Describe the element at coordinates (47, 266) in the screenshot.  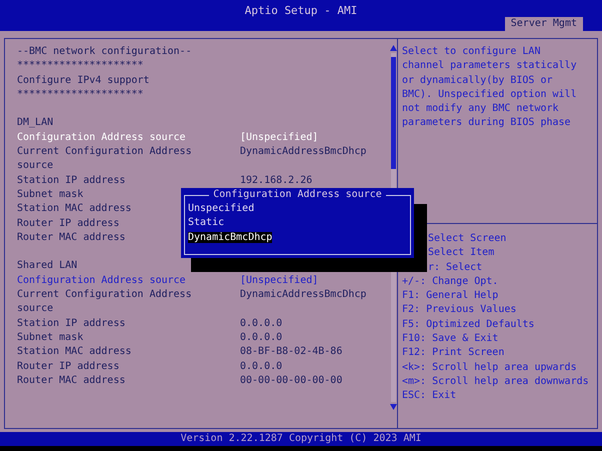
I see `section-text: Shared LAN` at that location.